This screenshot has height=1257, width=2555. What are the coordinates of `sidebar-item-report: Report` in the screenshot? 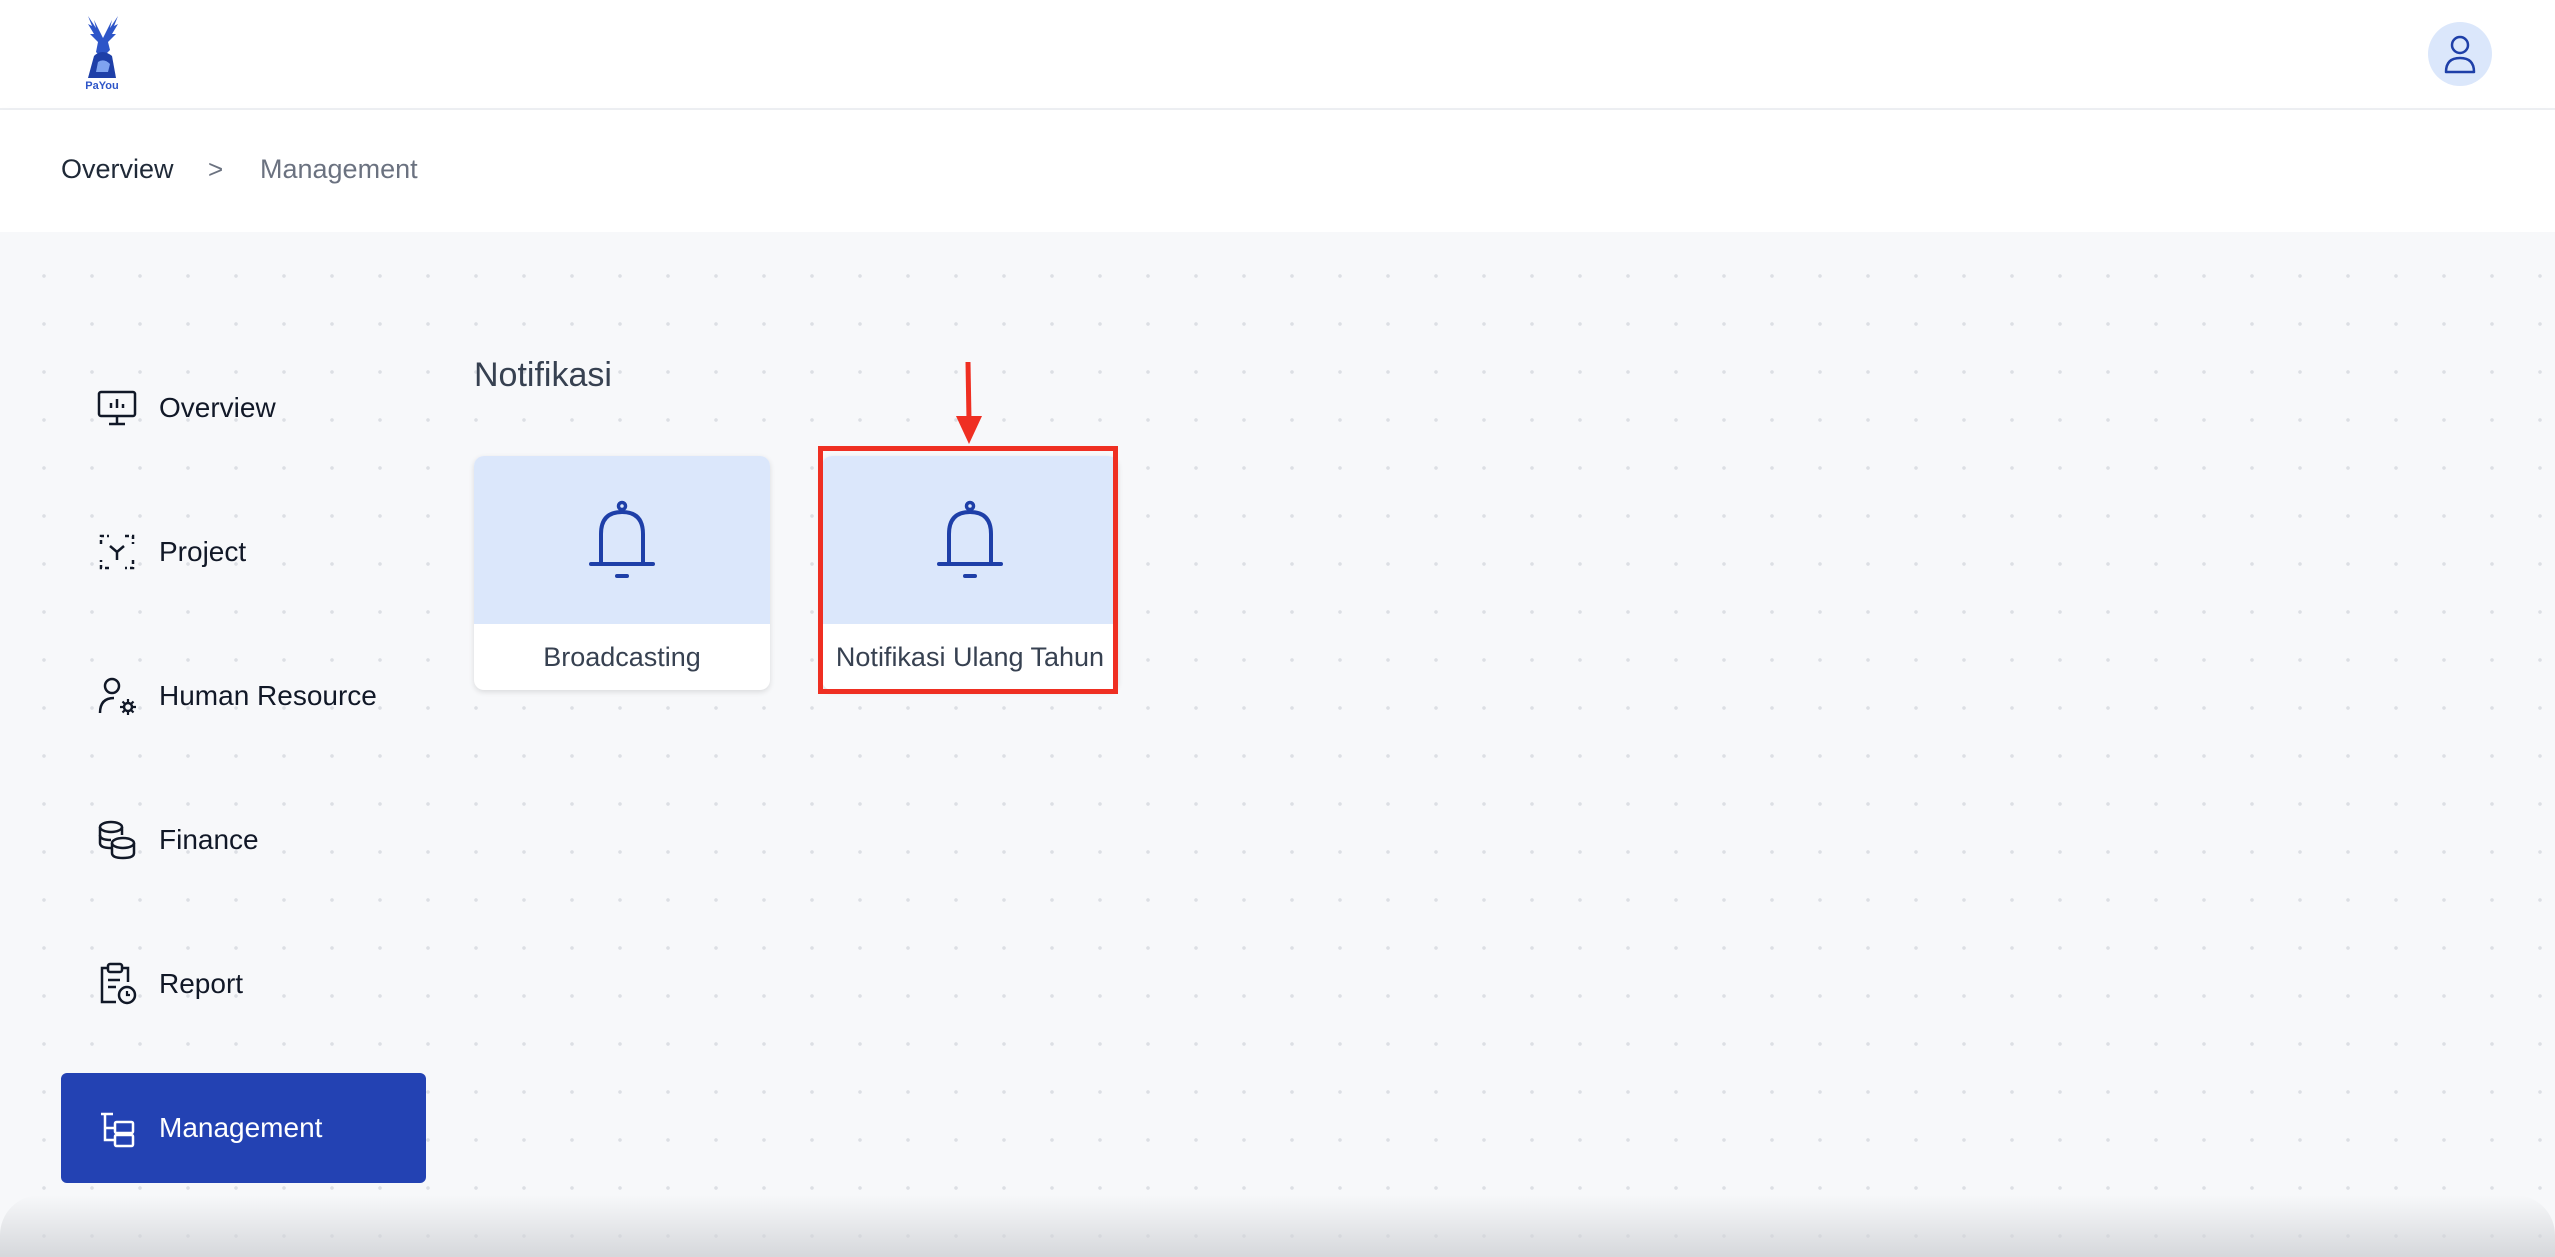 It's located at (243, 984).